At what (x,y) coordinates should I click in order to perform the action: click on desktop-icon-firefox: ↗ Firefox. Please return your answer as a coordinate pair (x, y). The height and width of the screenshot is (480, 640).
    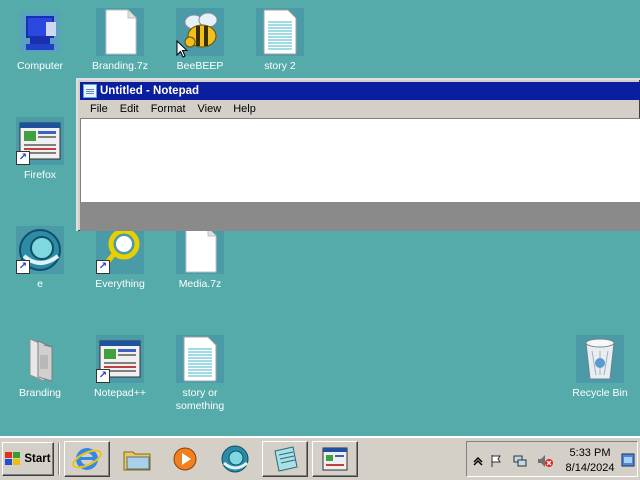
    Looking at the image, I should click on (40, 149).